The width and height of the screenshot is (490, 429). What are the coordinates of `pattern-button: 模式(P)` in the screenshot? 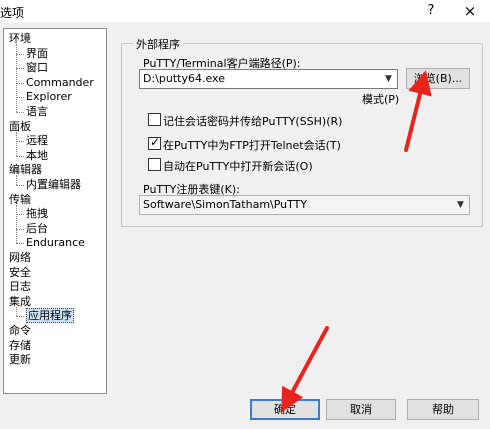 It's located at (380, 99).